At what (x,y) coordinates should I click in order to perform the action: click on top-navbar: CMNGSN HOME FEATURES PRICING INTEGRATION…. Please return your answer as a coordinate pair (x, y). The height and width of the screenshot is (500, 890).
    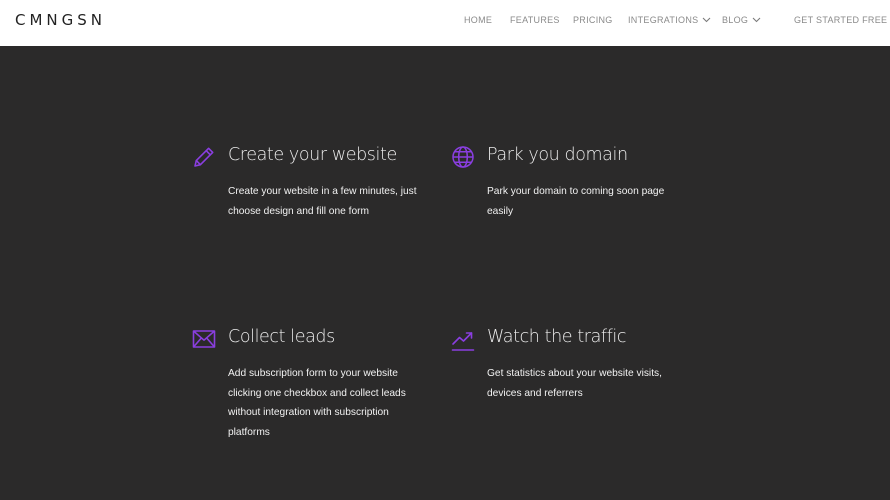
    Looking at the image, I should click on (445, 23).